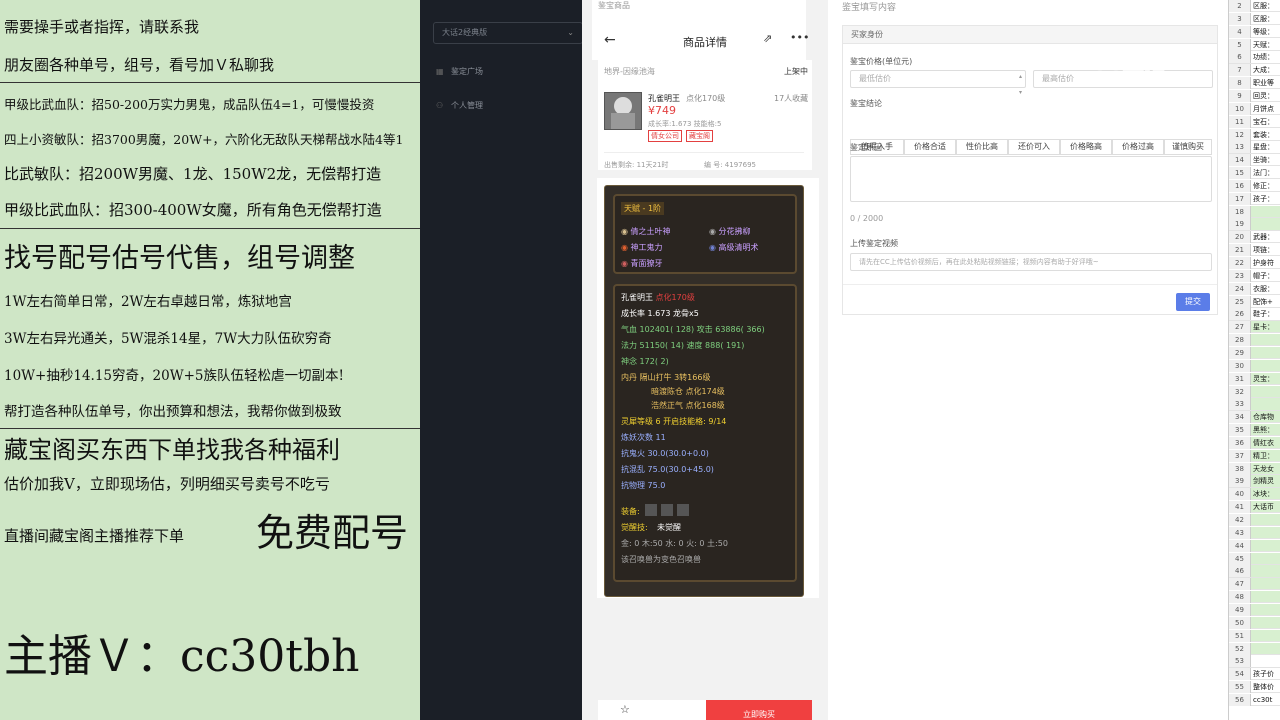 Image resolution: width=1280 pixels, height=720 pixels. I want to click on sheet-cell: 剑精灵, so click(1263, 481).